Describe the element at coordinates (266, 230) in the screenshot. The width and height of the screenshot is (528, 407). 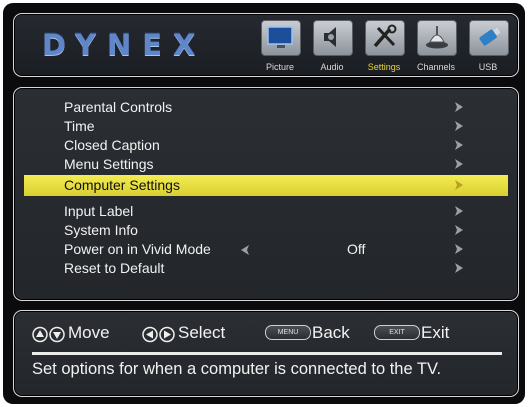
I see `menu-item-system-info: System Info` at that location.